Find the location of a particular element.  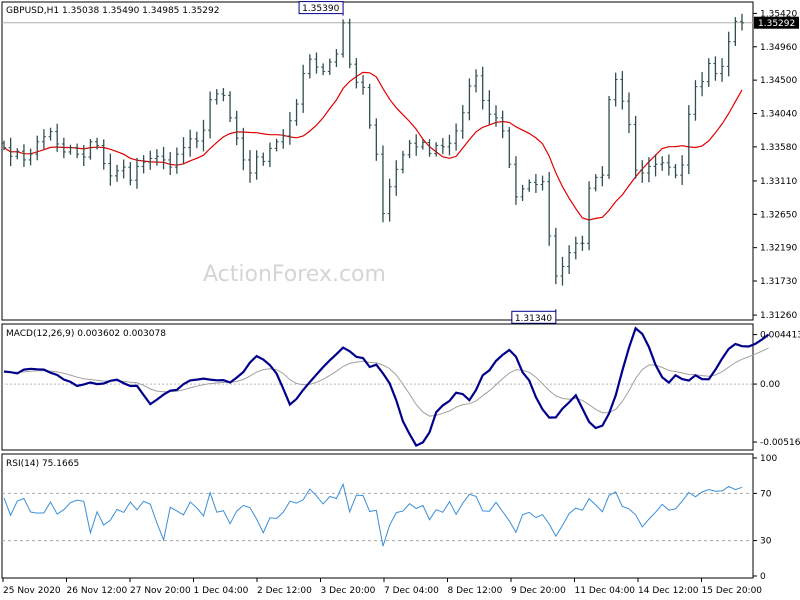

x-tick-label: 9 Dec 20:00 is located at coordinates (538, 591).